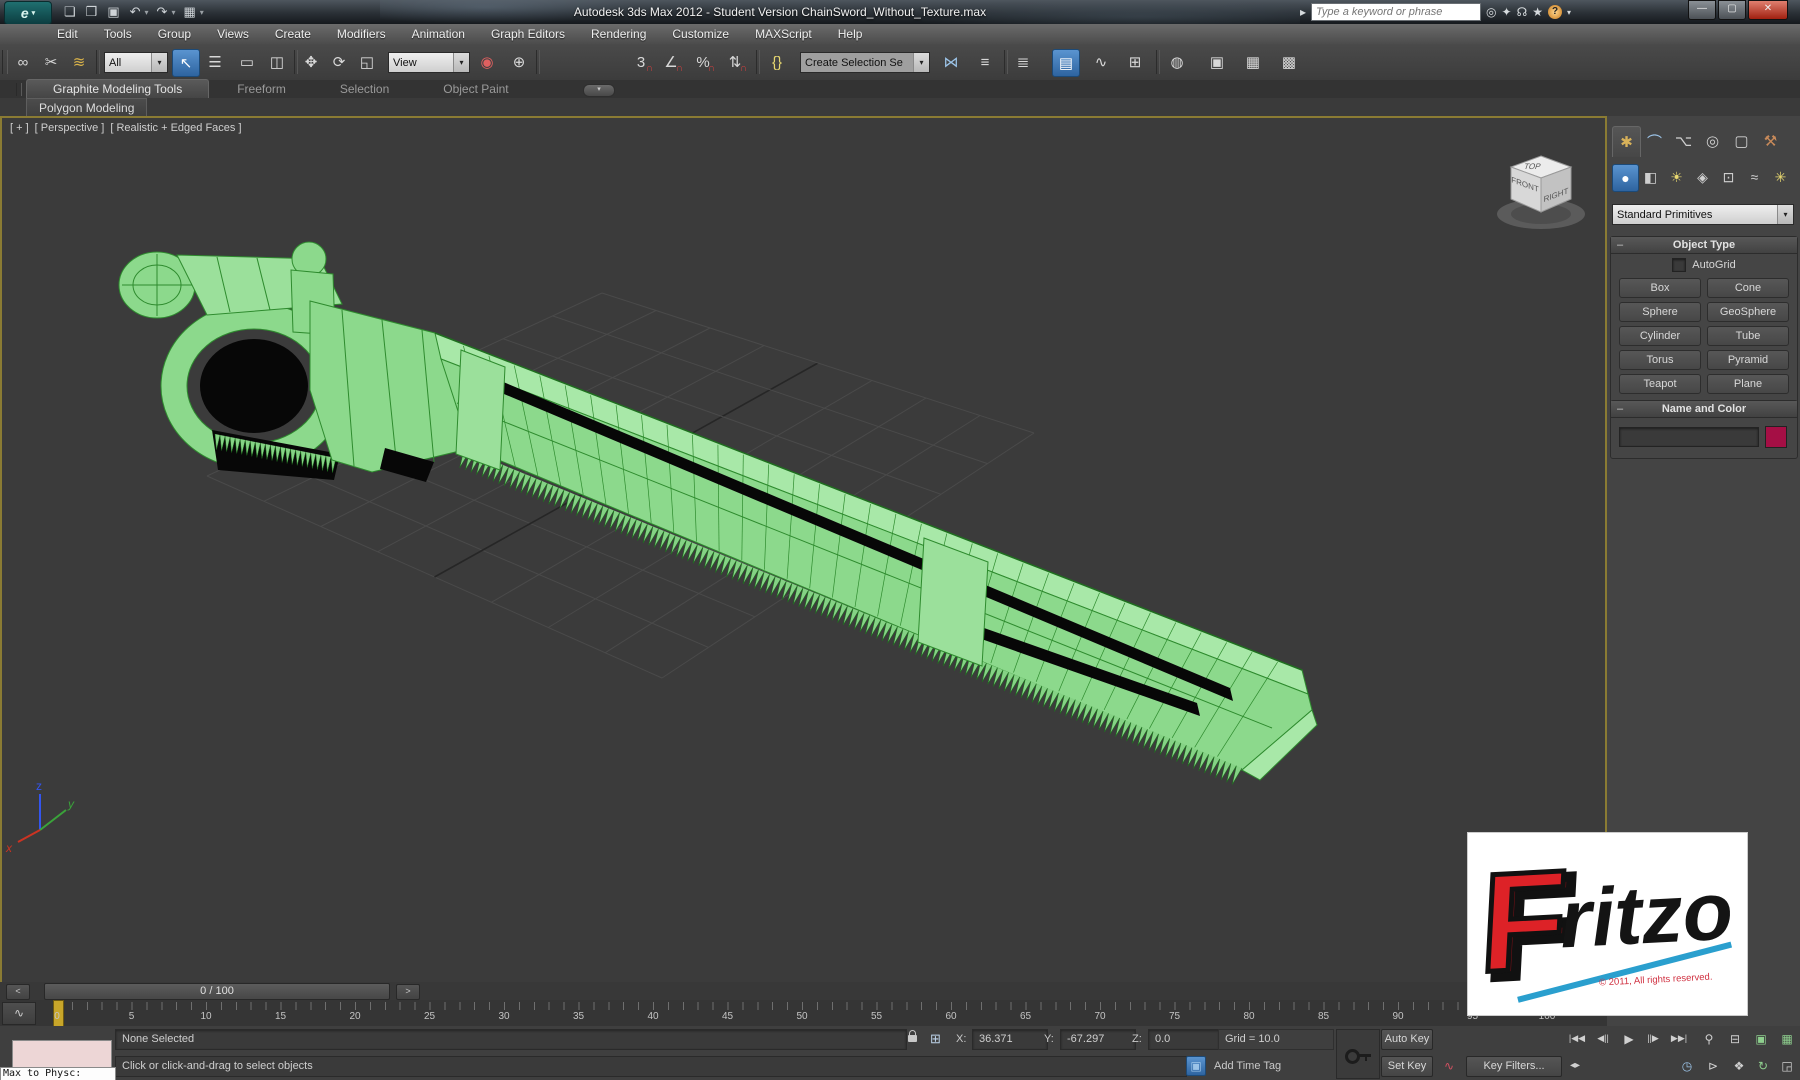  Describe the element at coordinates (136, 62) in the screenshot. I see `selection-filter-dropdown: All ▾` at that location.